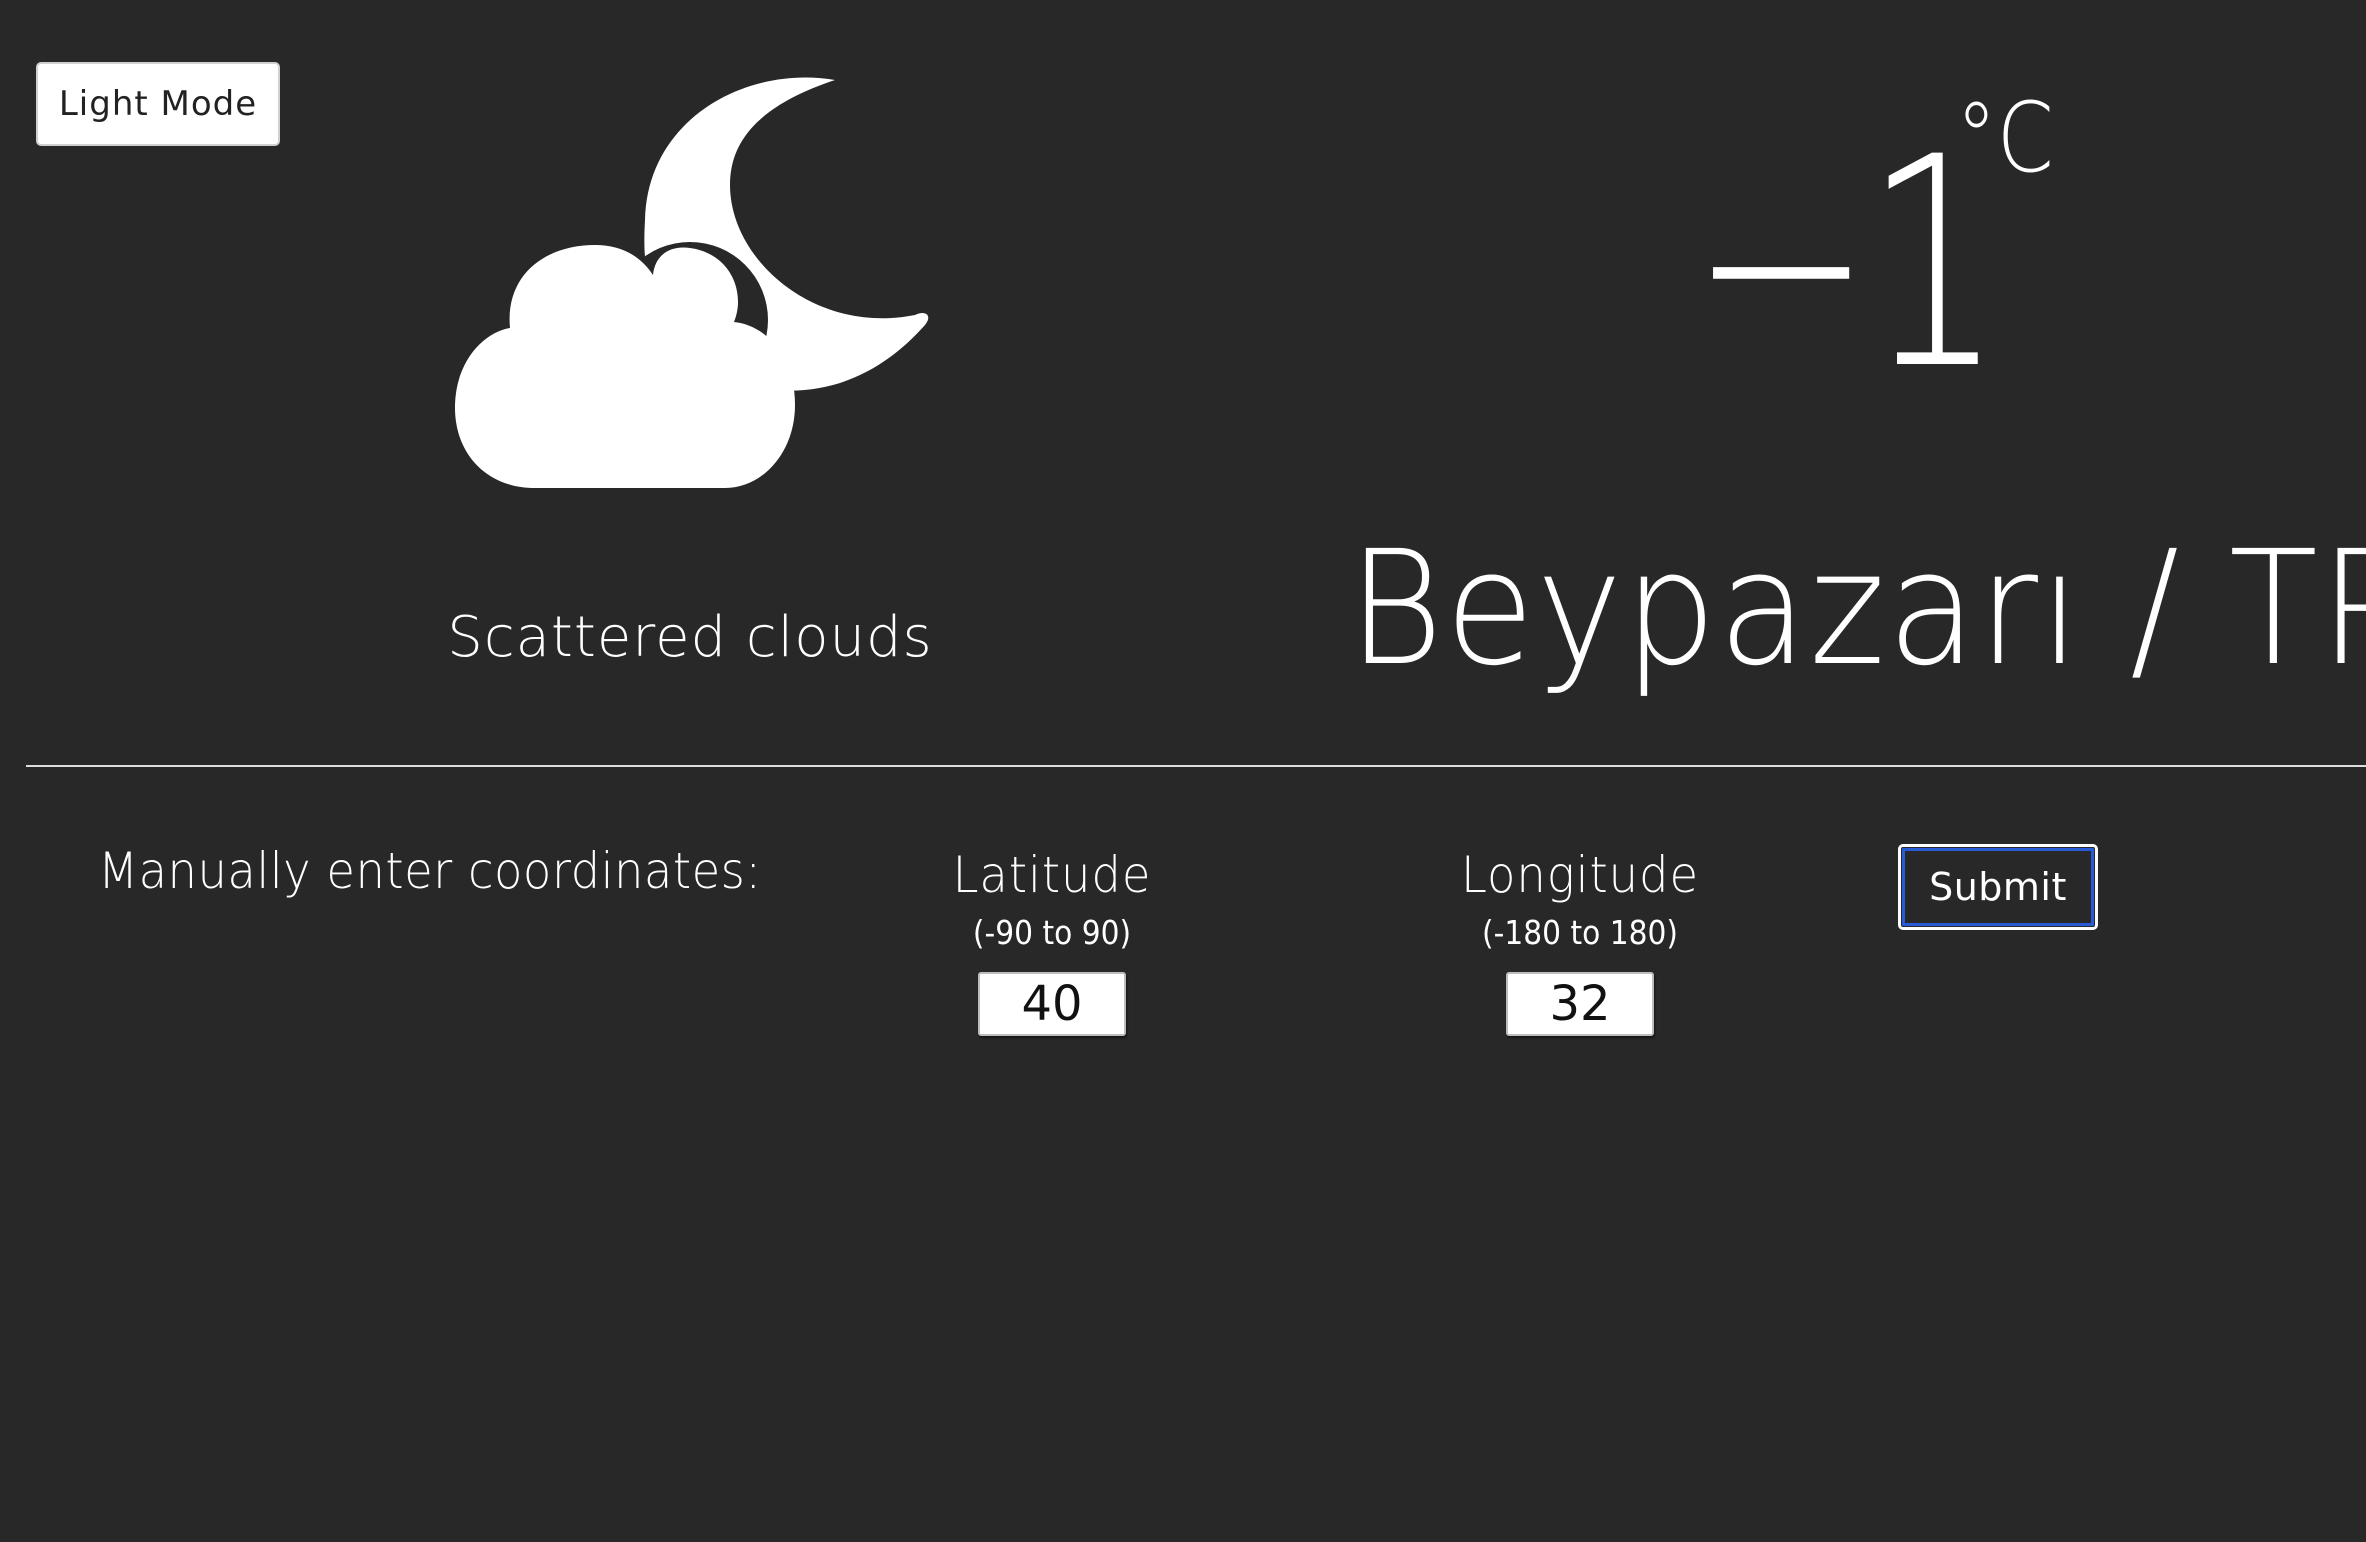 This screenshot has width=2366, height=1542. Describe the element at coordinates (1196, 766) in the screenshot. I see `section-divider` at that location.